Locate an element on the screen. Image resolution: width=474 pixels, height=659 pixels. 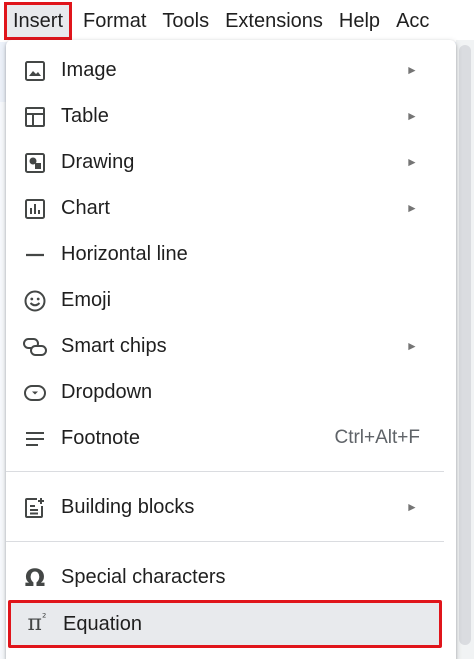
menu-tools: Tools is located at coordinates (185, 21).